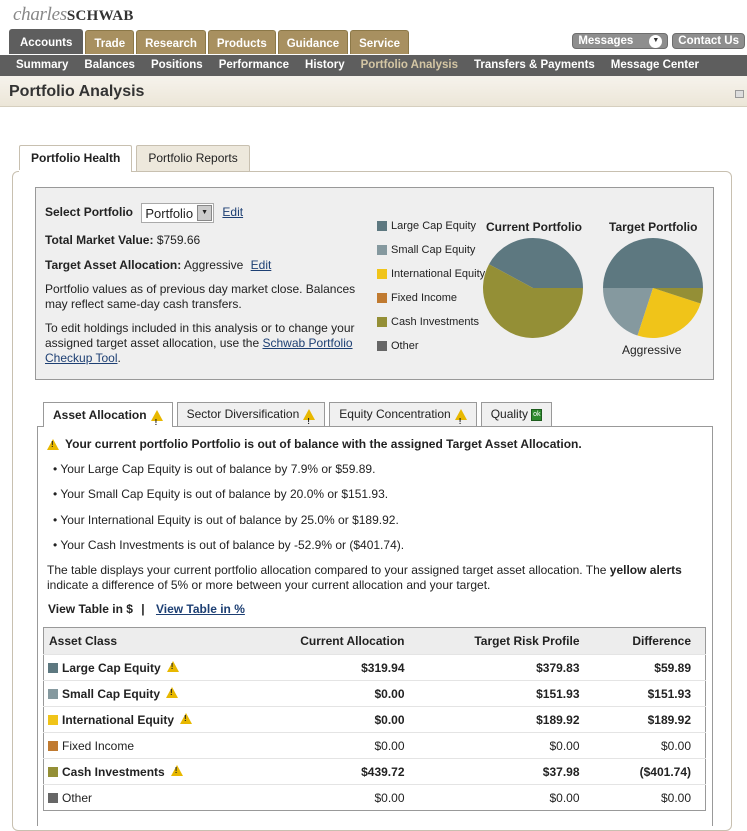 The width and height of the screenshot is (747, 831). I want to click on subnav-positions: Positions, so click(177, 65).